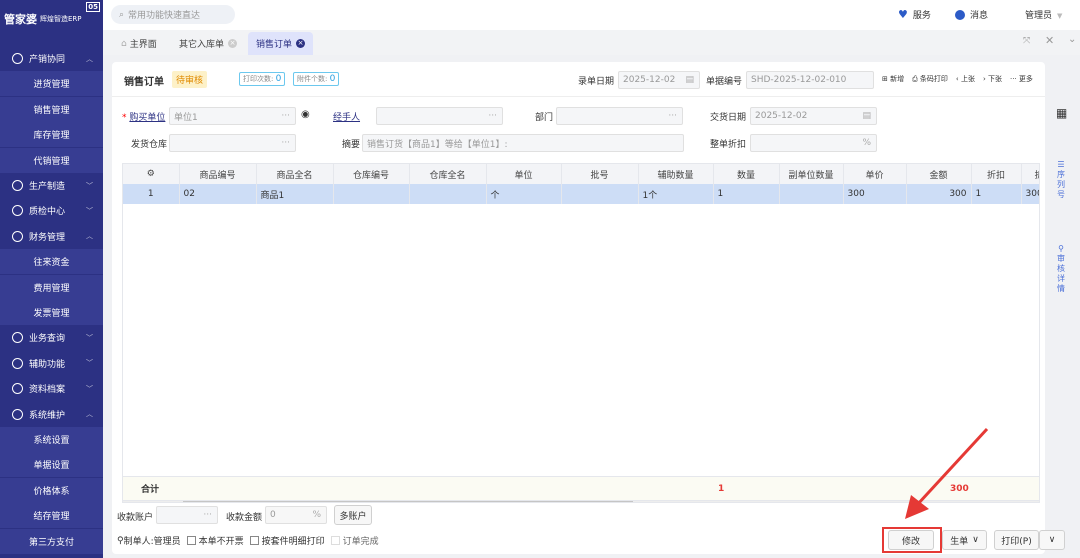 The height and width of the screenshot is (558, 1080). What do you see at coordinates (596, 82) in the screenshot?
I see `entry-date-label: 录单日期` at bounding box center [596, 82].